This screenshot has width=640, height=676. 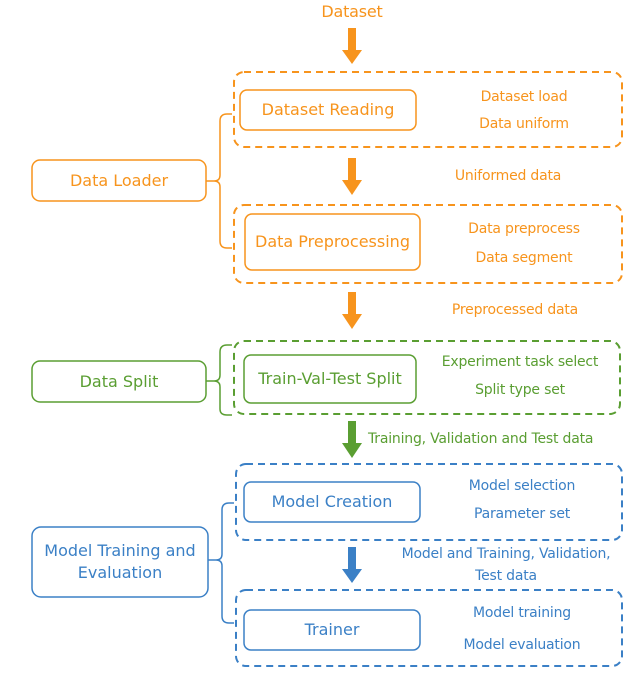 What do you see at coordinates (332, 501) in the screenshot?
I see `module-title-model-creation: Model Creation` at bounding box center [332, 501].